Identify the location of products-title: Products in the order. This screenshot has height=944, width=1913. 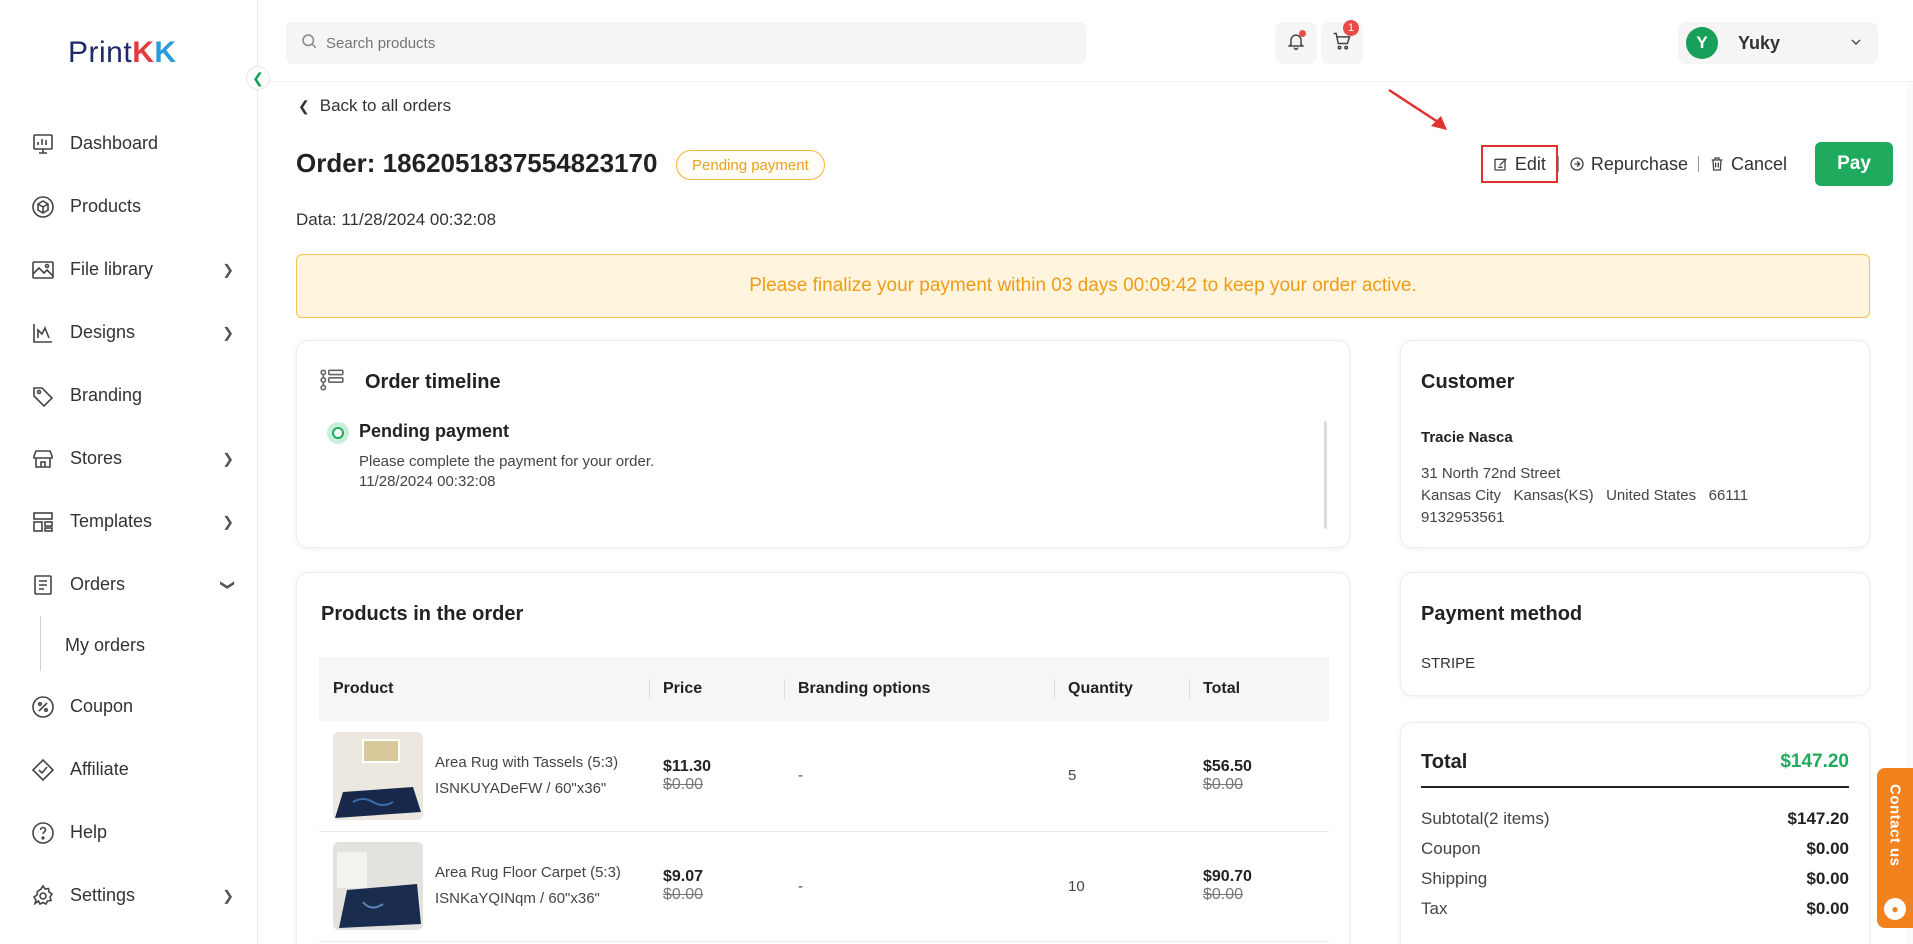
(422, 614).